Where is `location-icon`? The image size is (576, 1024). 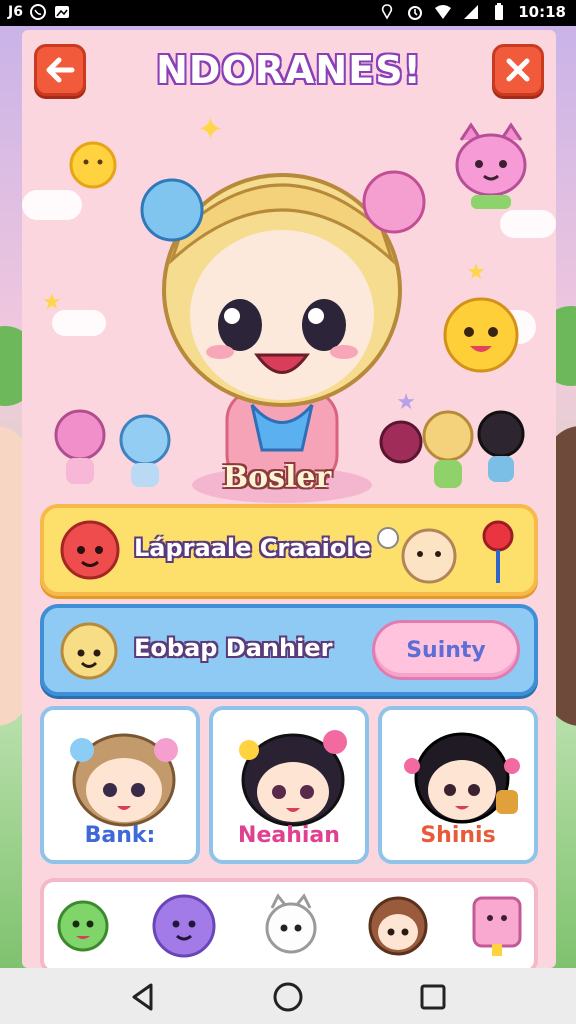 location-icon is located at coordinates (387, 12).